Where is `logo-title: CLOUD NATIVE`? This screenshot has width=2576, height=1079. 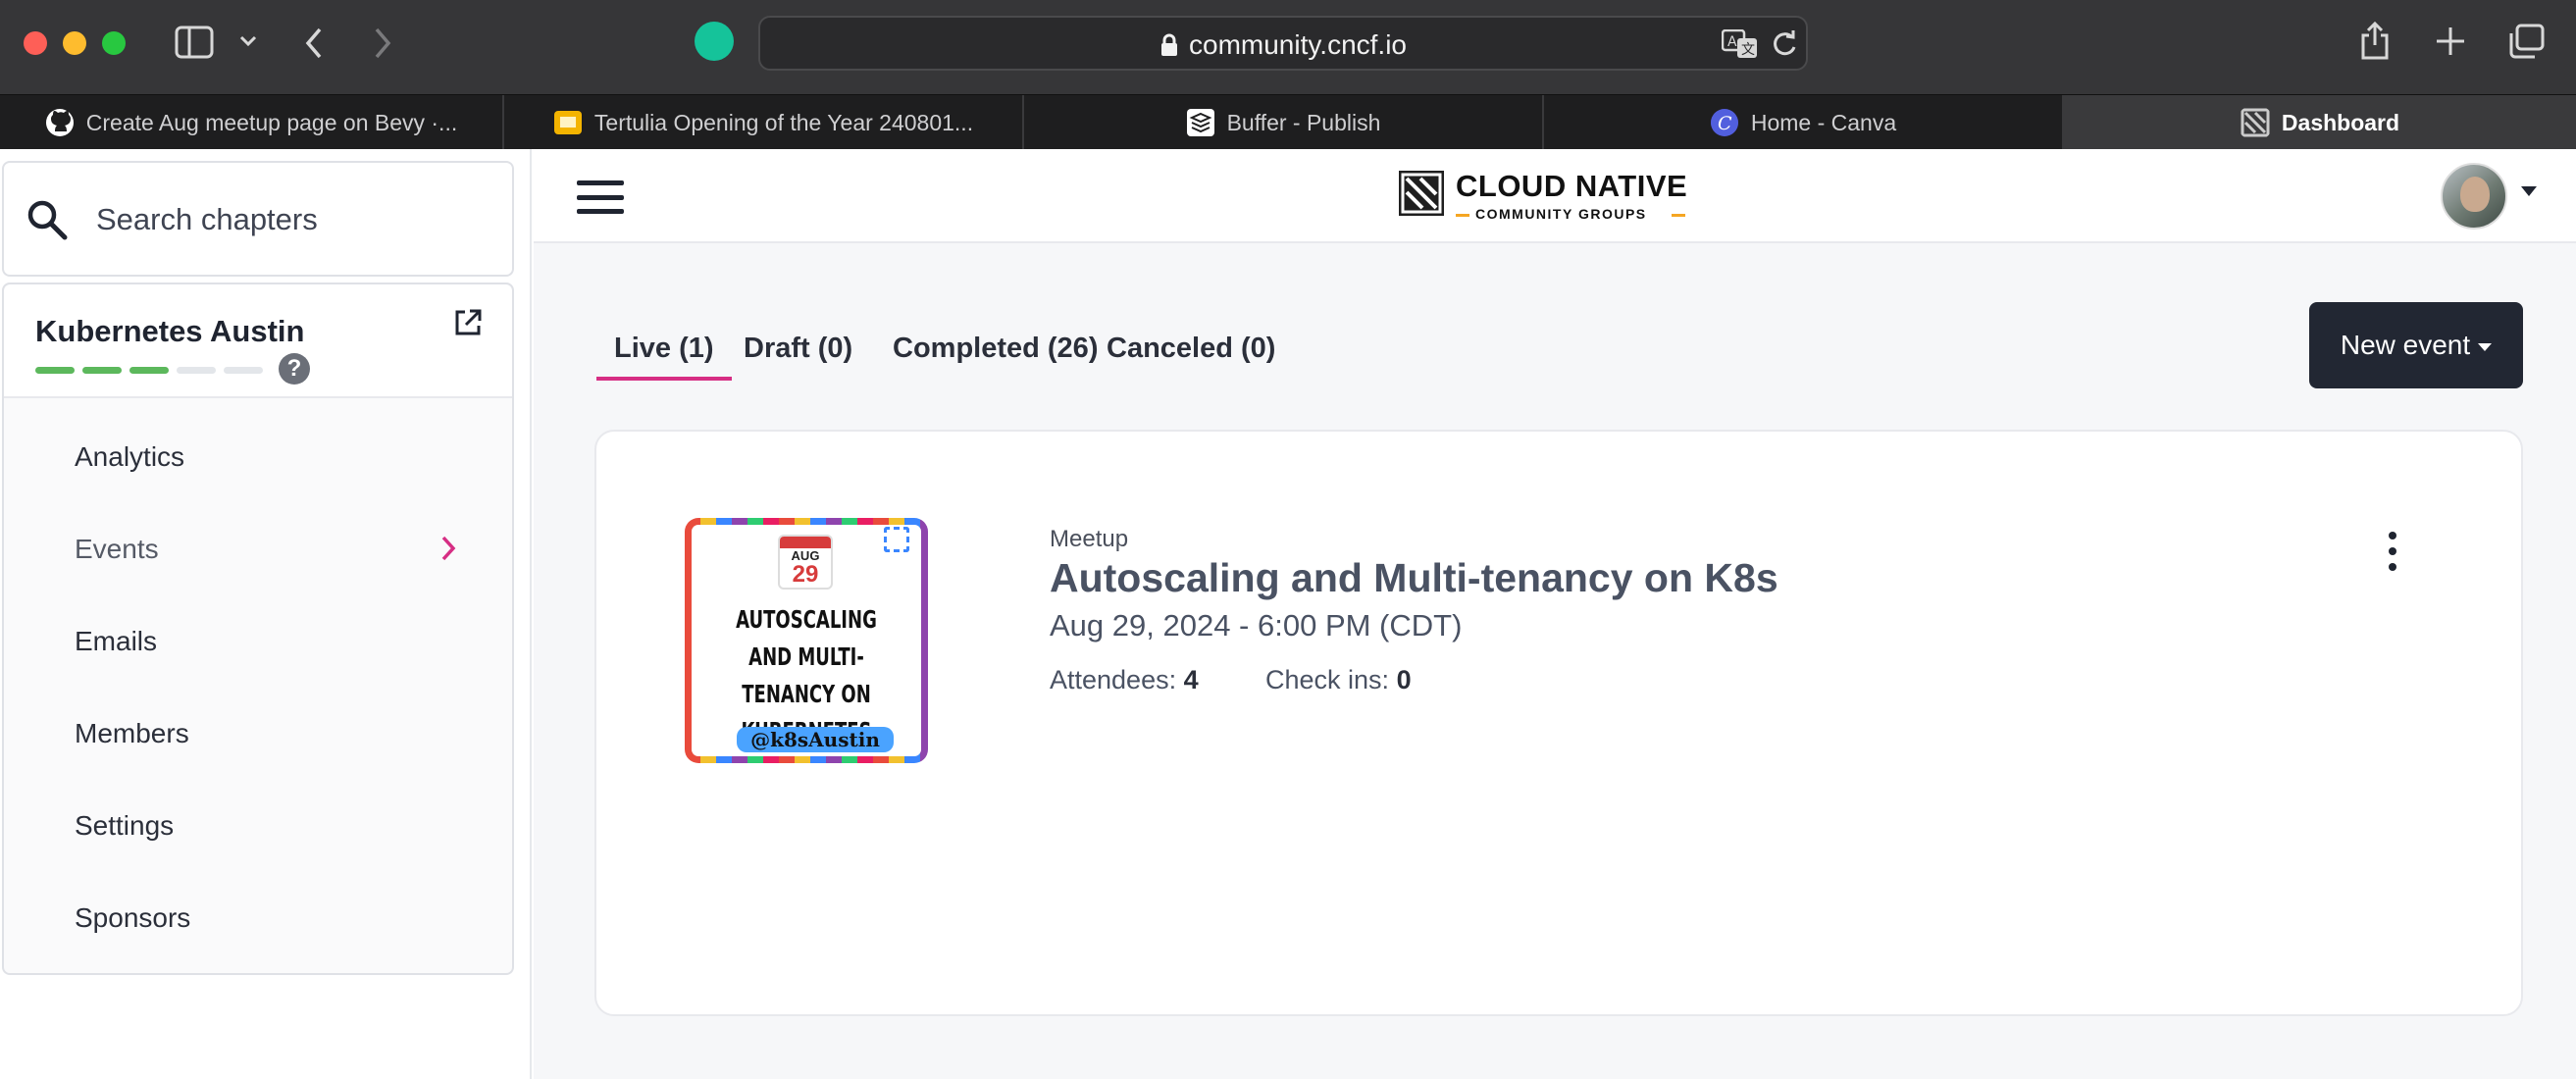 logo-title: CLOUD NATIVE is located at coordinates (1572, 186).